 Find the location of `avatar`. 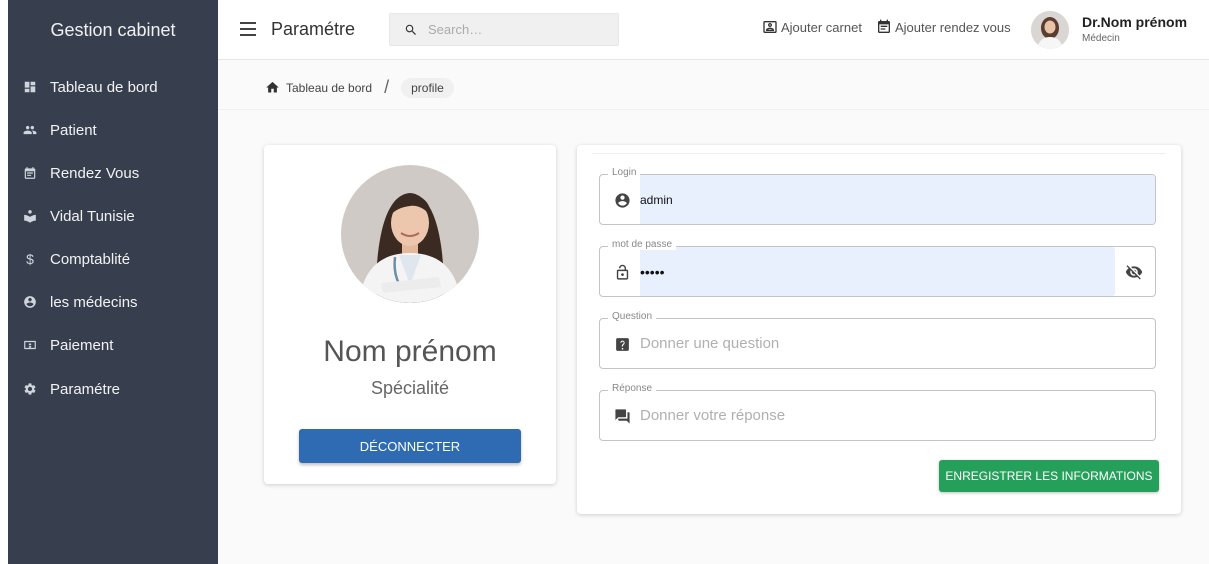

avatar is located at coordinates (1050, 30).